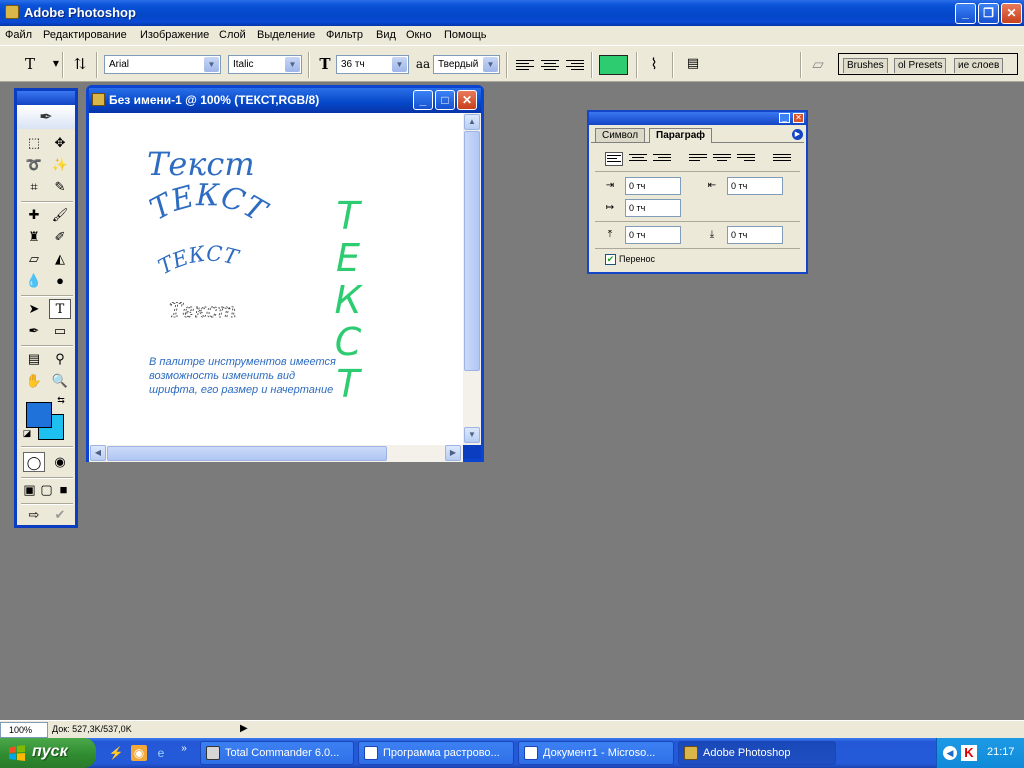 This screenshot has height=768, width=1024. I want to click on justify-last-left-icon, so click(698, 159).